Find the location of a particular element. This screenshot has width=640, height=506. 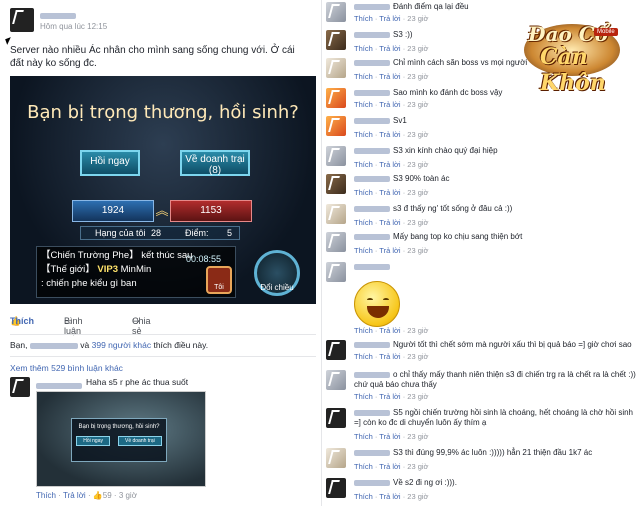

comment-text: Mấy bang top ko chịu sang thiện bớt is located at coordinates (458, 236).